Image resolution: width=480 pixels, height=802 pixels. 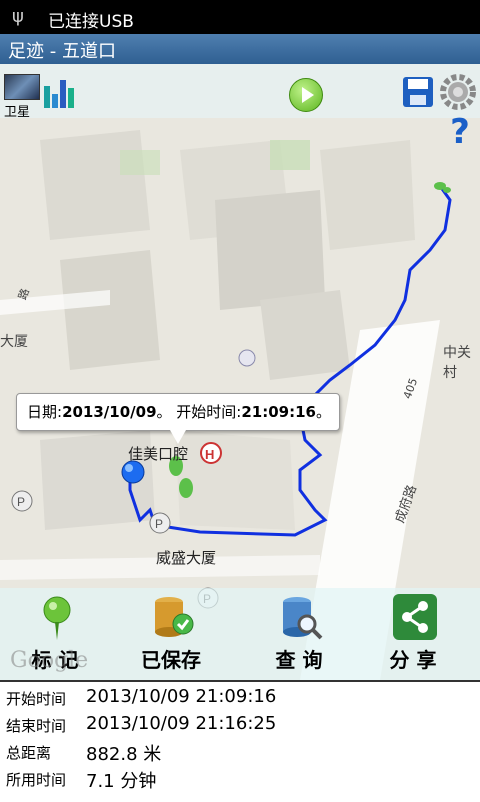 I want to click on callout-end: 。, so click(x=323, y=412).